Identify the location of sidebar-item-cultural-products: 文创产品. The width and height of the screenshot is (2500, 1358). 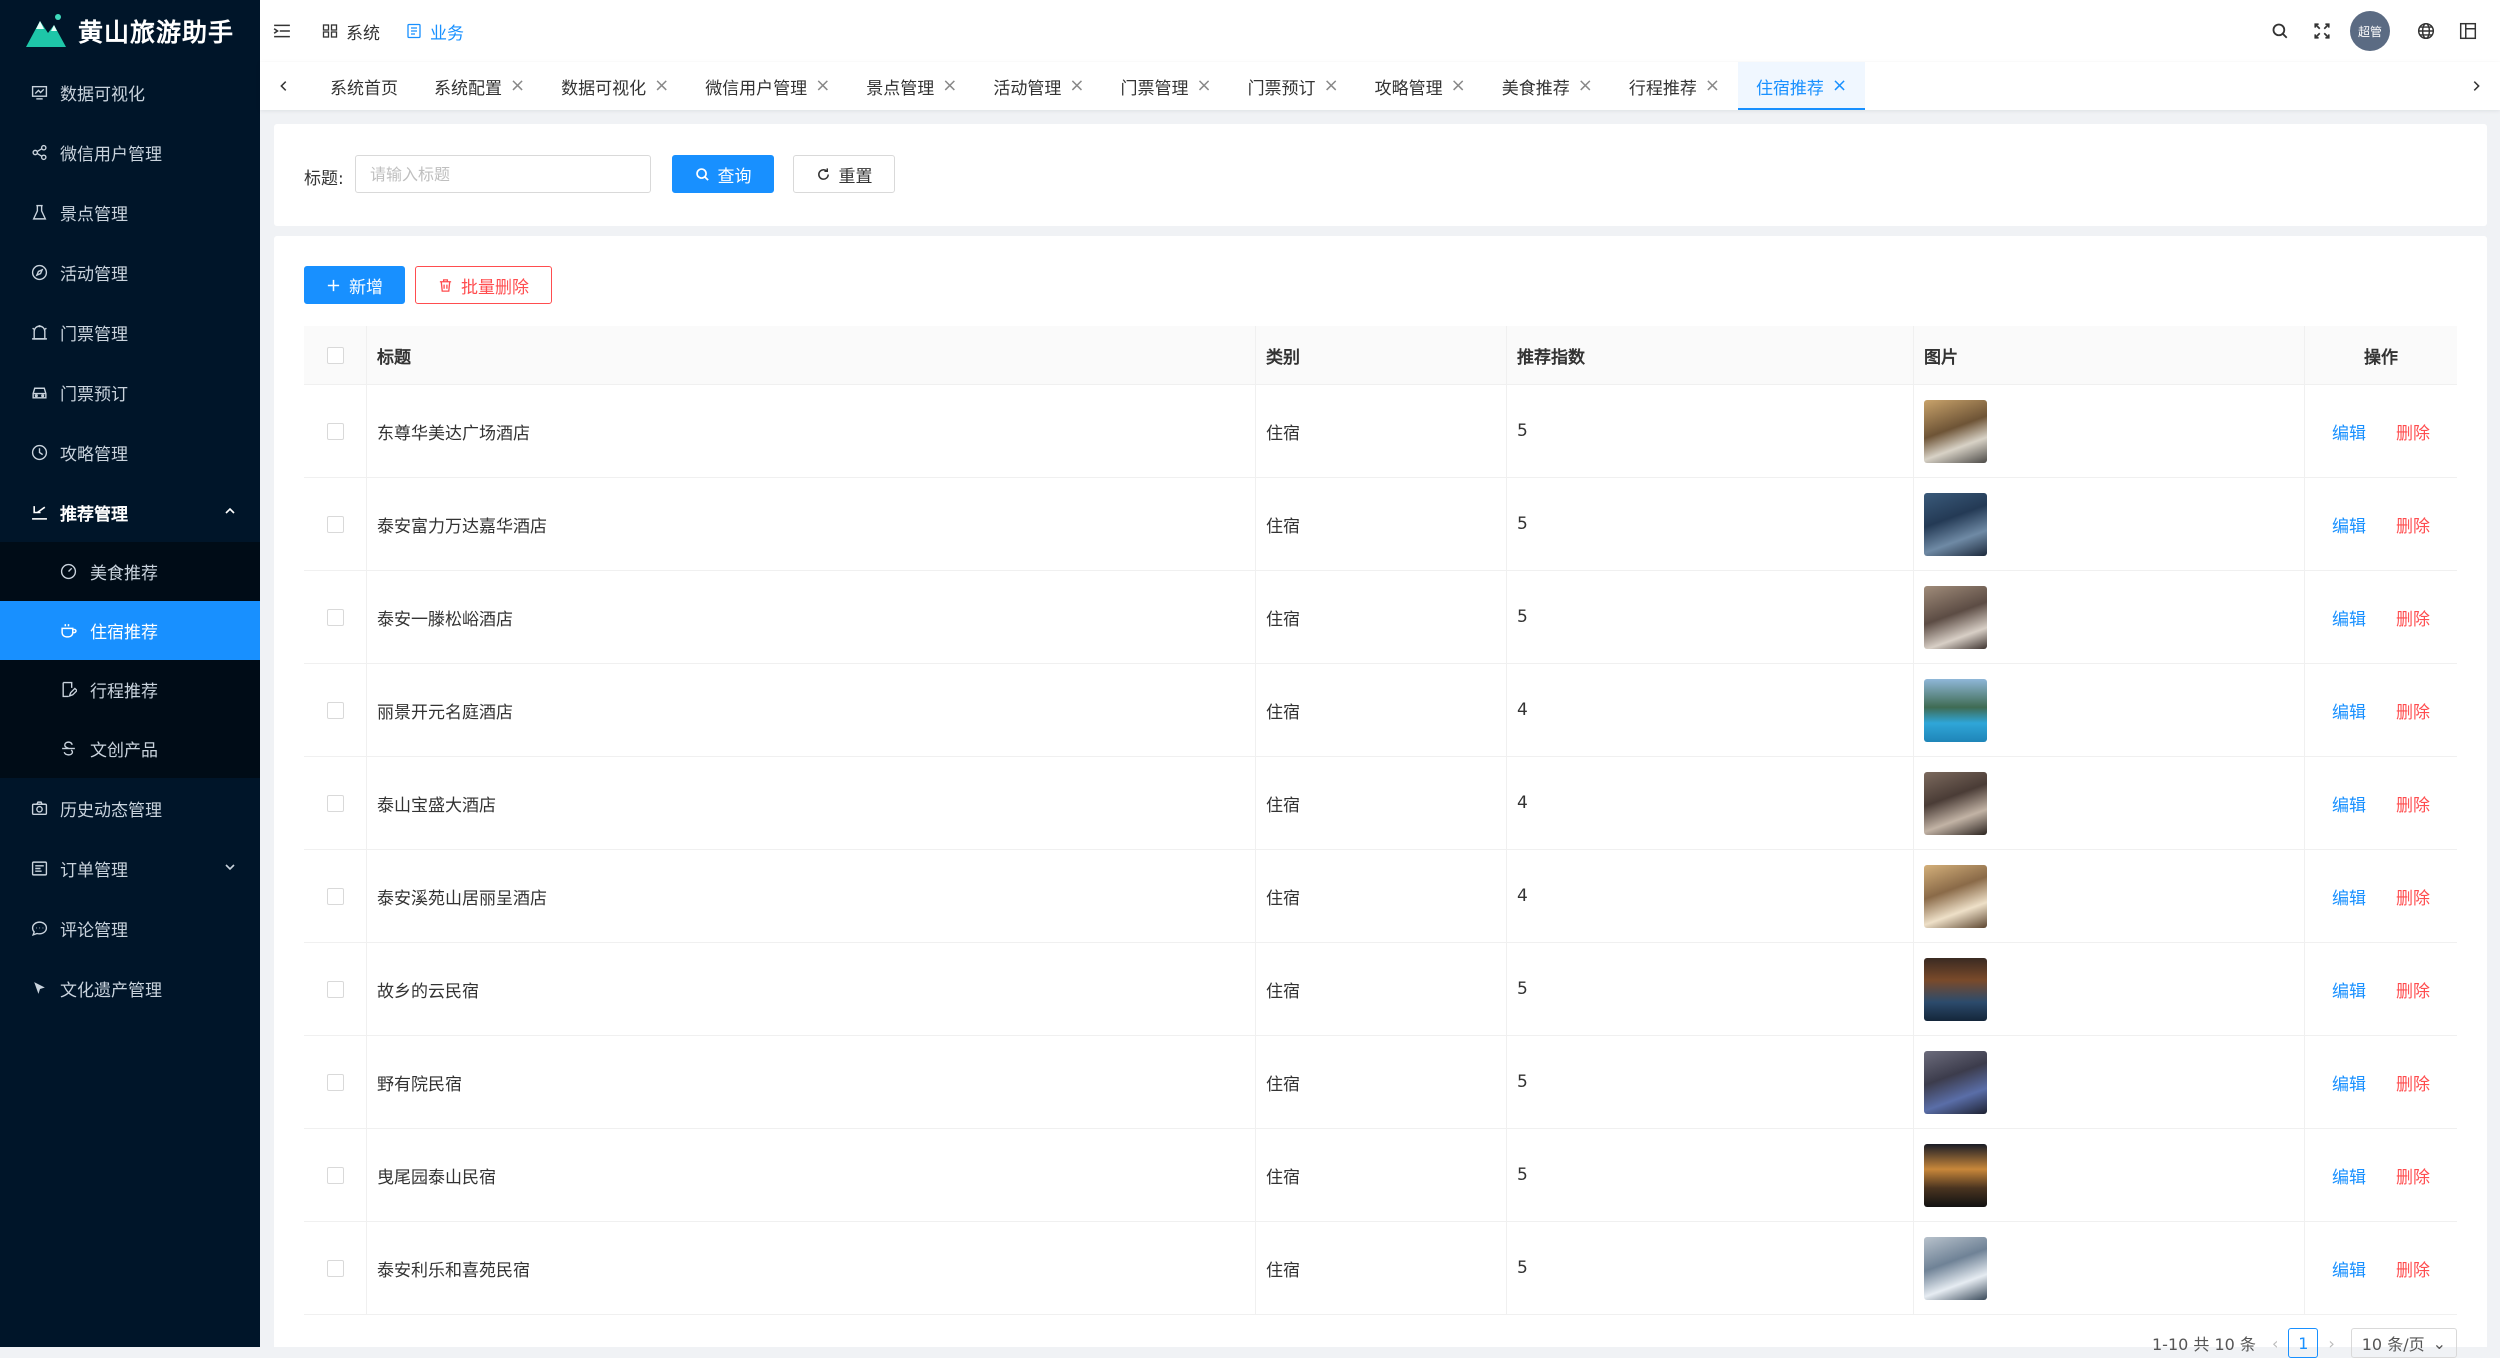
(130, 748).